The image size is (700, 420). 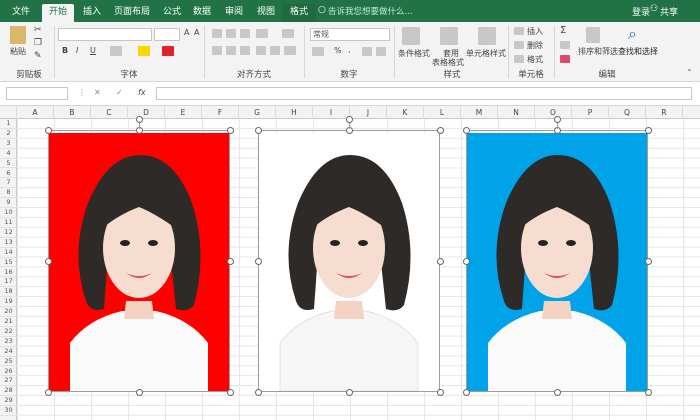 I want to click on bold-button: B, so click(x=65, y=50).